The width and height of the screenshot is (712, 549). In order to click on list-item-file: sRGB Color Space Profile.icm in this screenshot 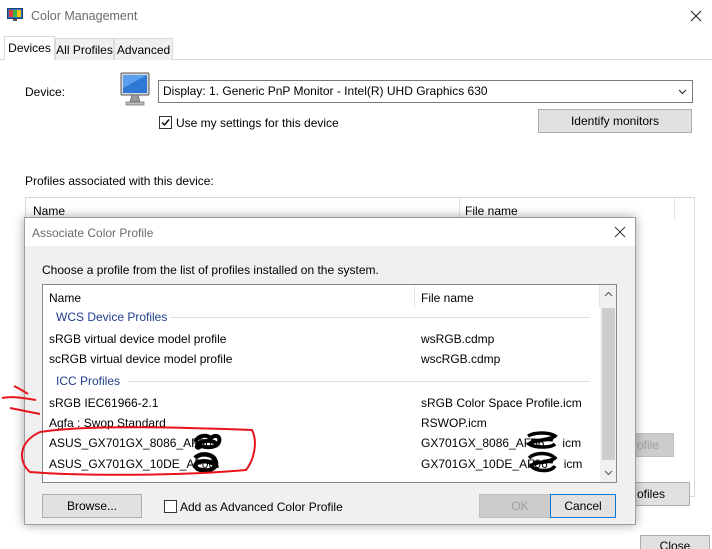, I will do `click(501, 403)`.